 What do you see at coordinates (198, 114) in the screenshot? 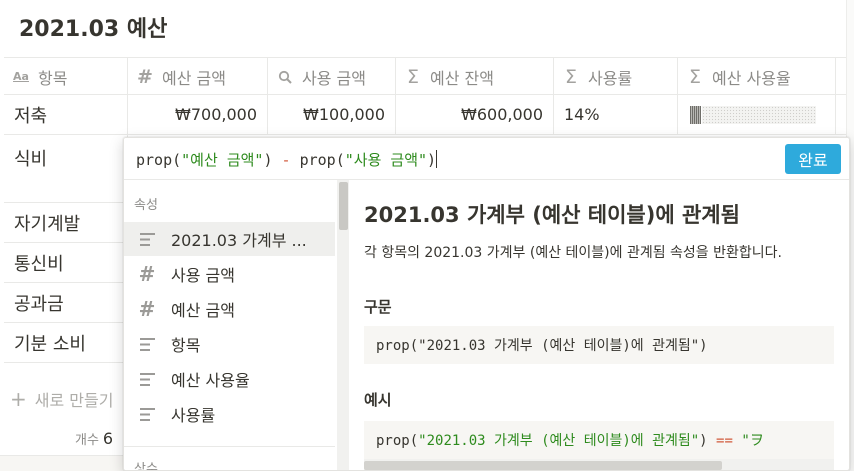
I see `budget-cell: ₩700,000` at bounding box center [198, 114].